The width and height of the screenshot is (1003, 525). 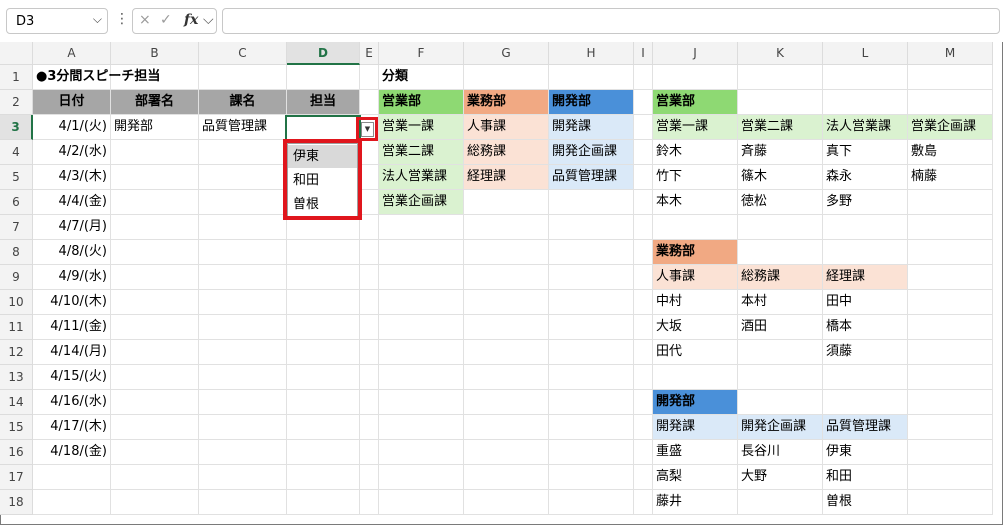 I want to click on cell-l11: 橋本, so click(x=865, y=327).